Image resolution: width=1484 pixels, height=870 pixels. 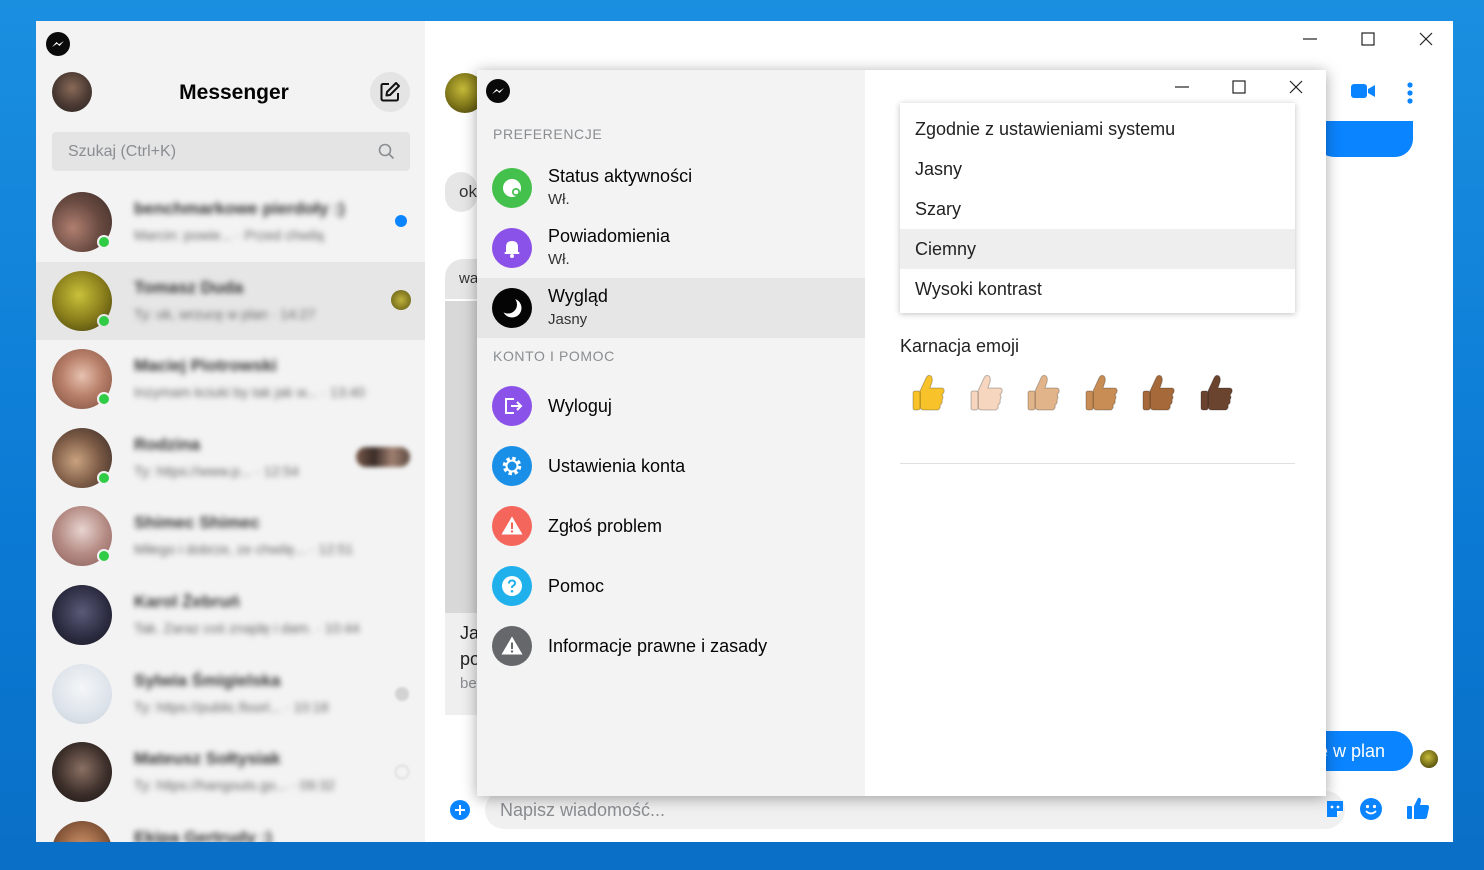 I want to click on logout-icon, so click(x=512, y=406).